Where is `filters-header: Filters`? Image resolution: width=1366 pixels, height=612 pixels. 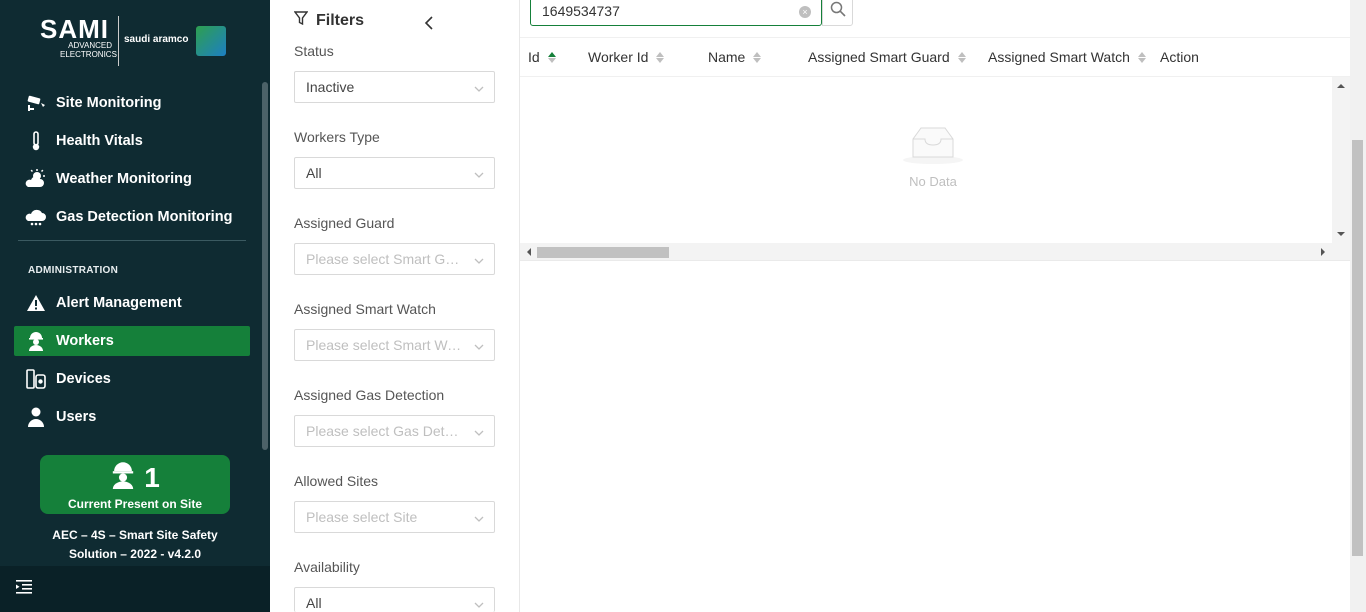 filters-header: Filters is located at coordinates (328, 20).